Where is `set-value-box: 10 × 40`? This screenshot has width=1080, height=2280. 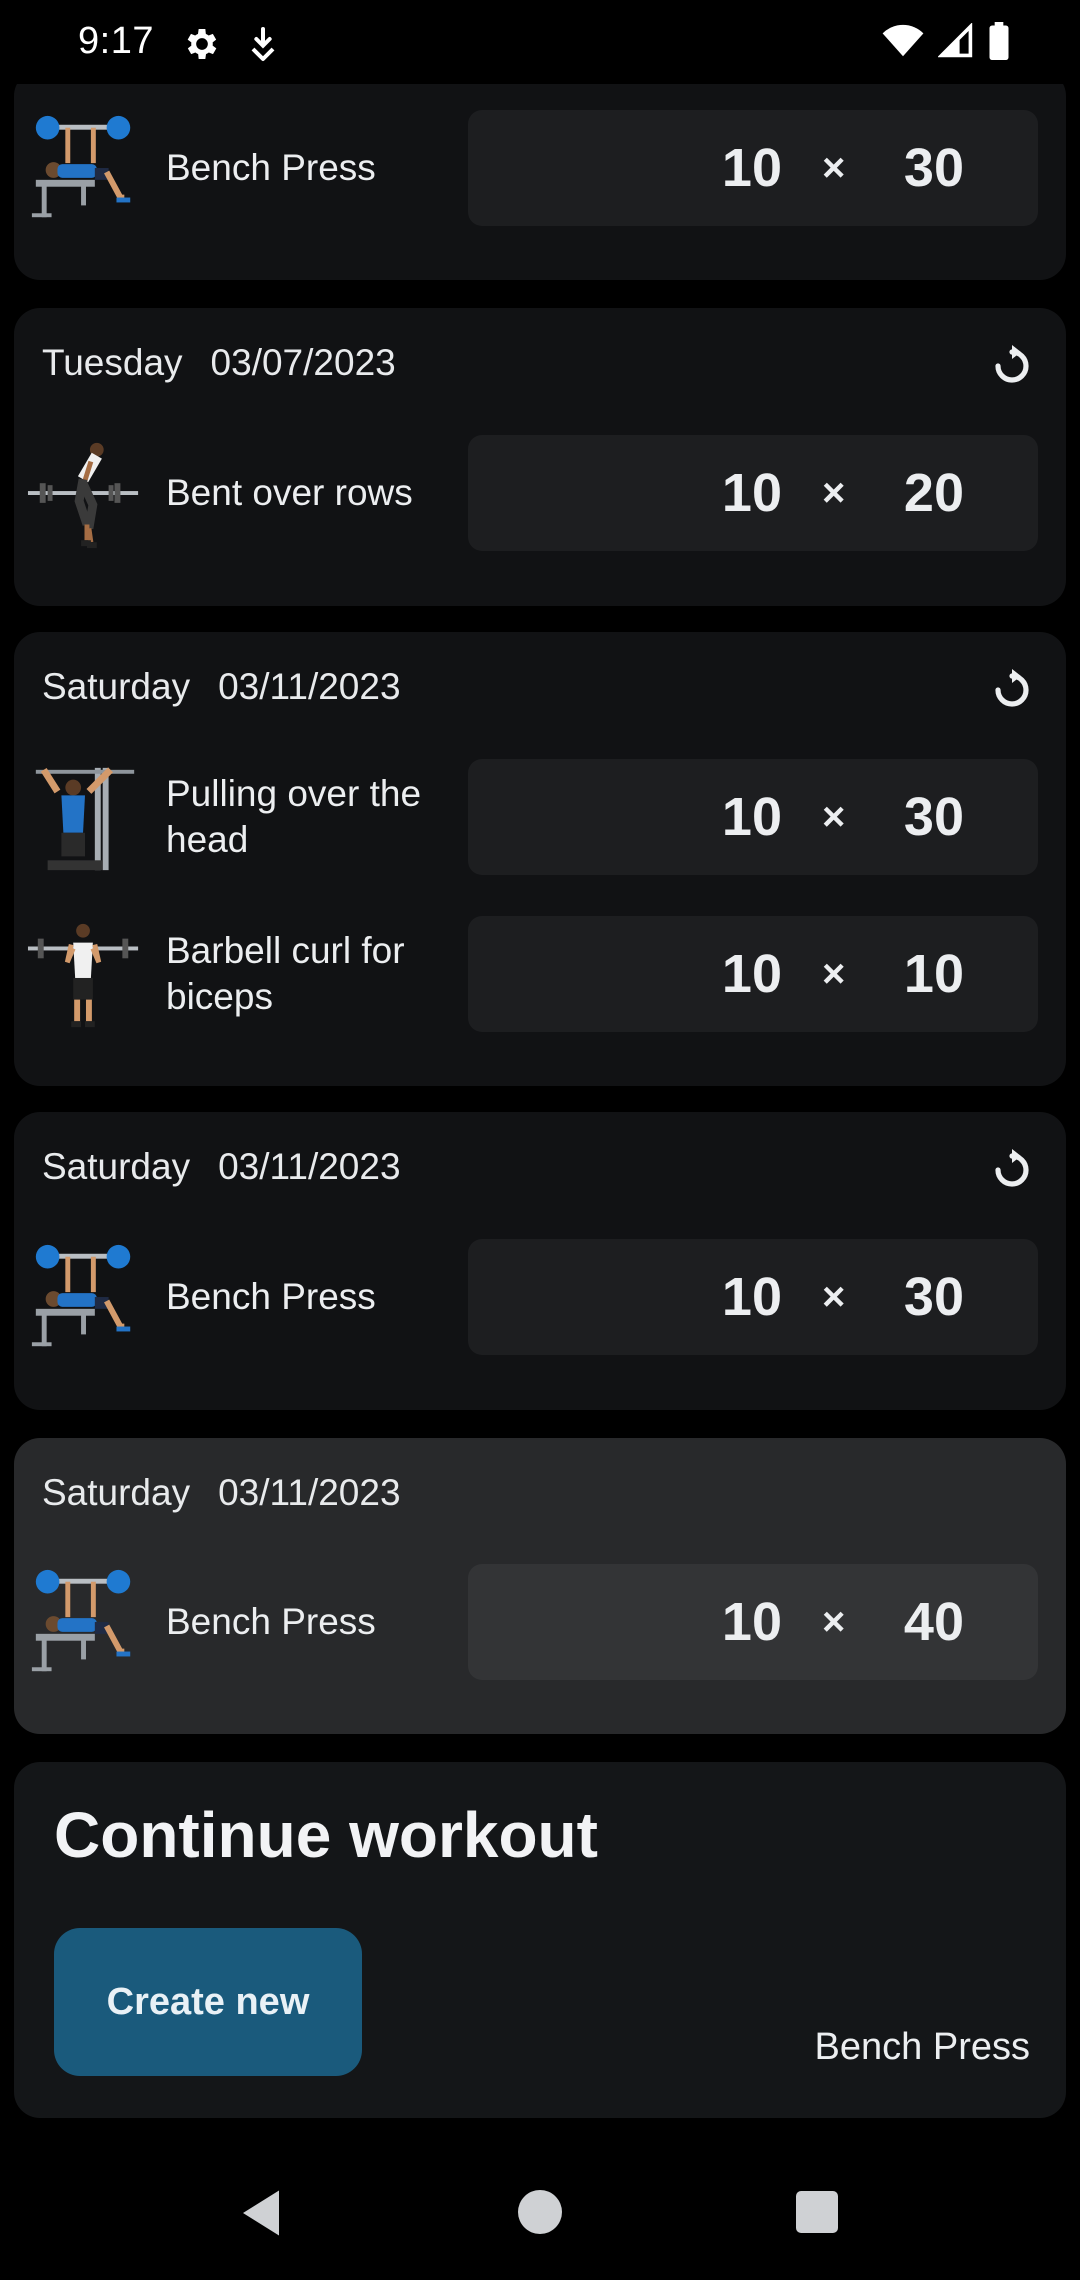
set-value-box: 10 × 40 is located at coordinates (753, 1622).